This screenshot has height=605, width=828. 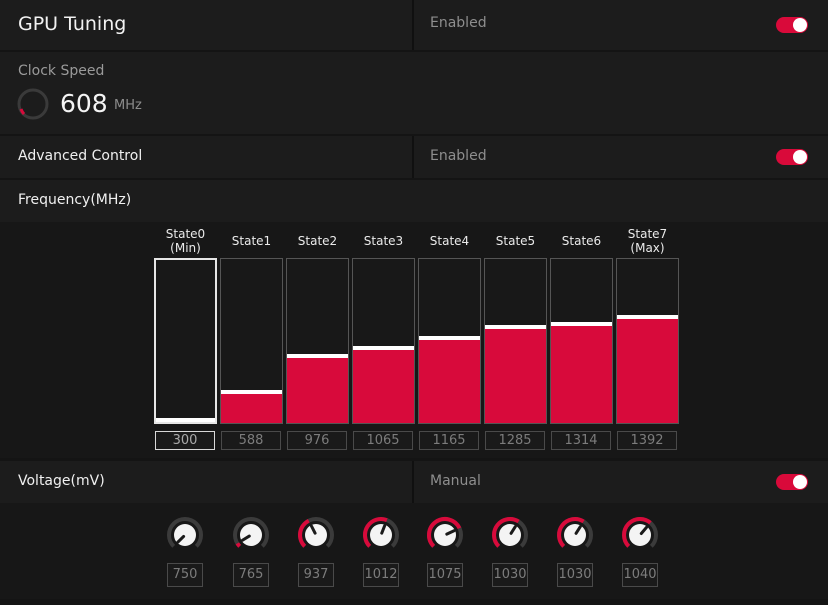 I want to click on state-1-handle, so click(x=251, y=392).